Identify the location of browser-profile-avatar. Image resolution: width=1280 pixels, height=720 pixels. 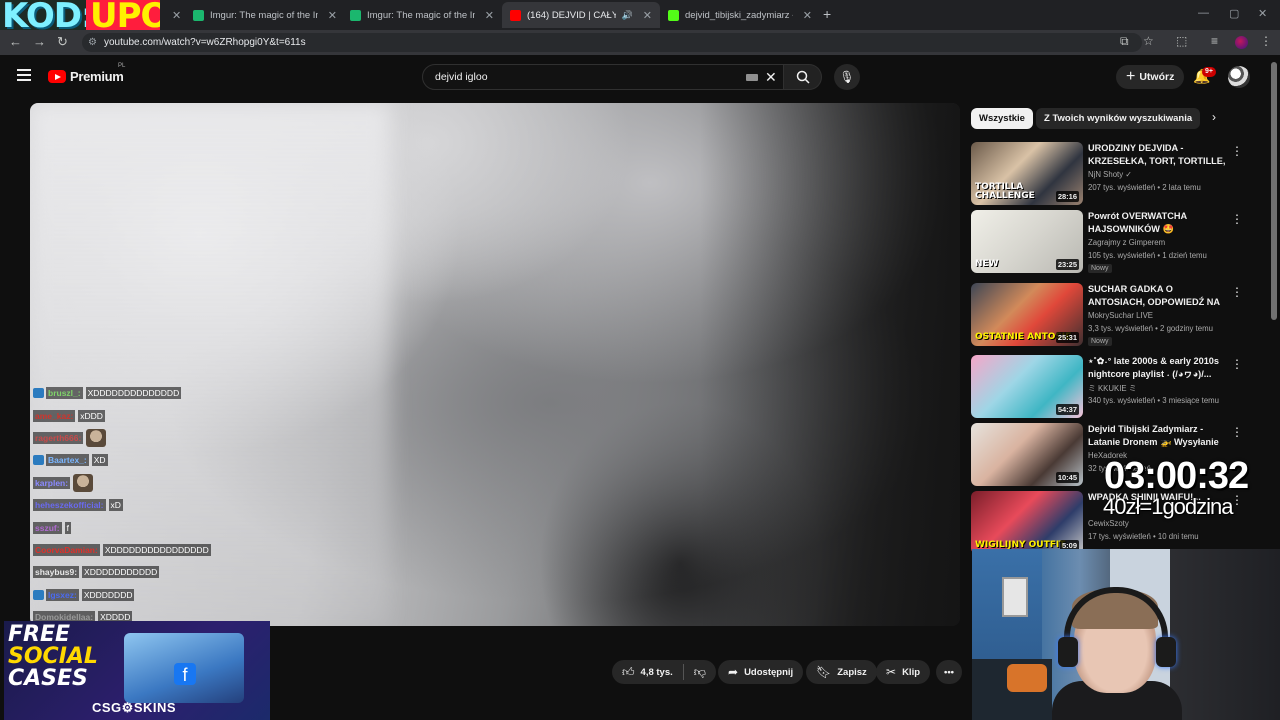
(1241, 42).